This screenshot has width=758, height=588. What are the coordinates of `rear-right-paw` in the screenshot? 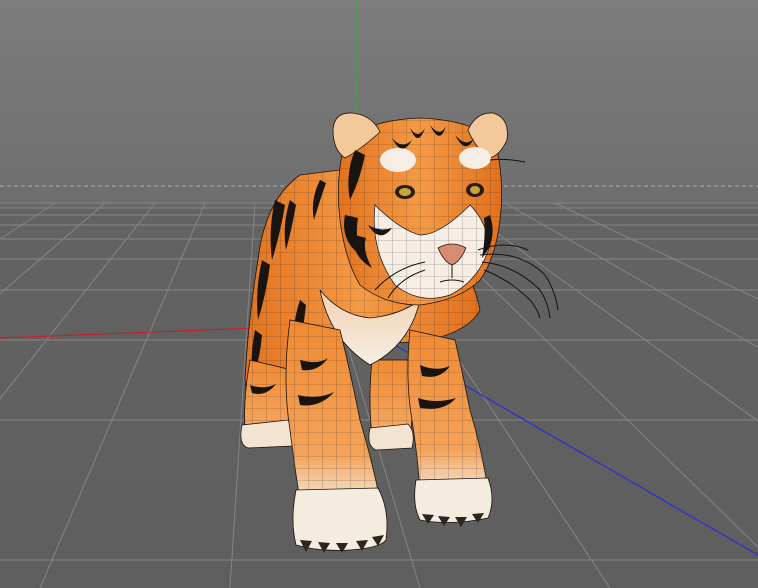 It's located at (391, 437).